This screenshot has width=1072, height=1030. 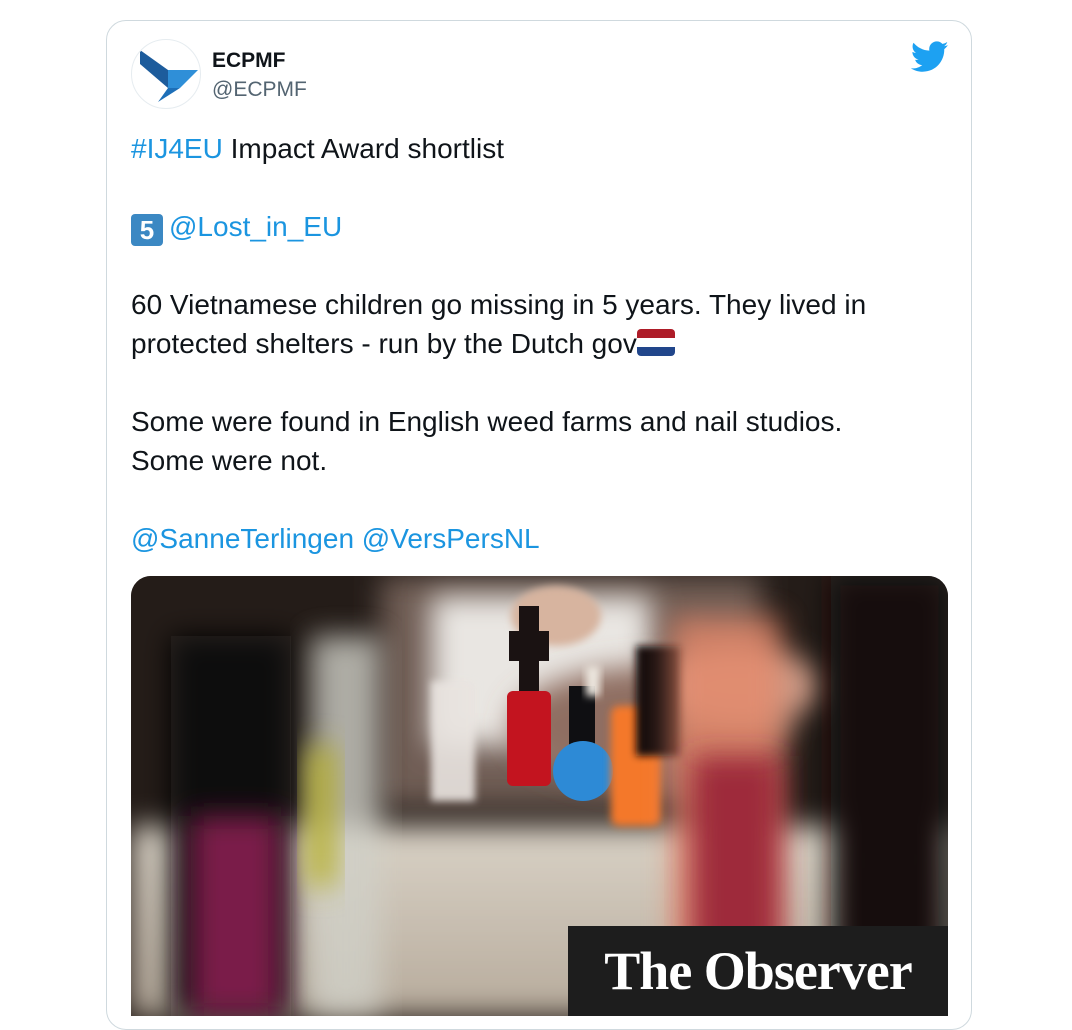 I want to click on tweet-mentions: @SanneTerlingen @VersPersNL, so click(x=536, y=538).